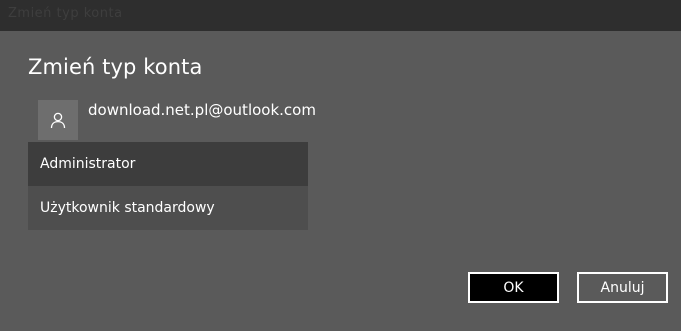 Image resolution: width=681 pixels, height=331 pixels. I want to click on background-window-title: Zmień typ konta, so click(65, 13).